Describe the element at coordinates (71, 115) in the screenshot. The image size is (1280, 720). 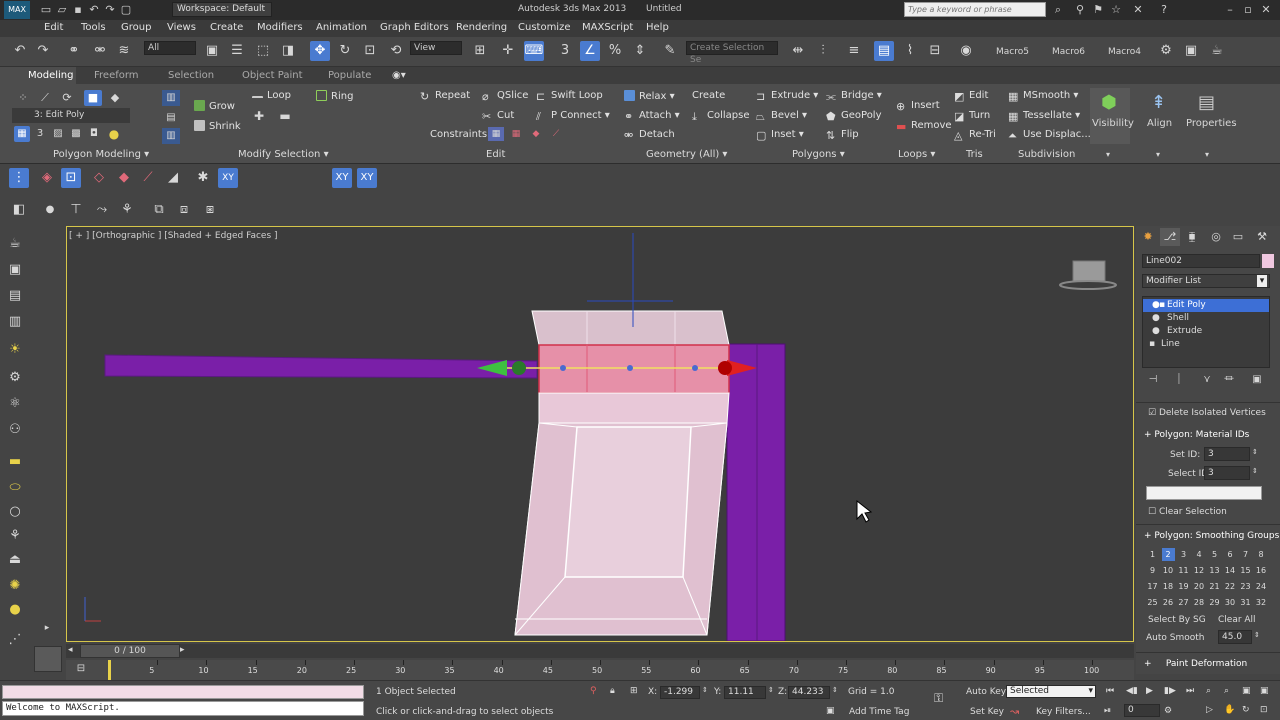
I see `modifier-stack-dropdown: 3: Edit Poly` at that location.